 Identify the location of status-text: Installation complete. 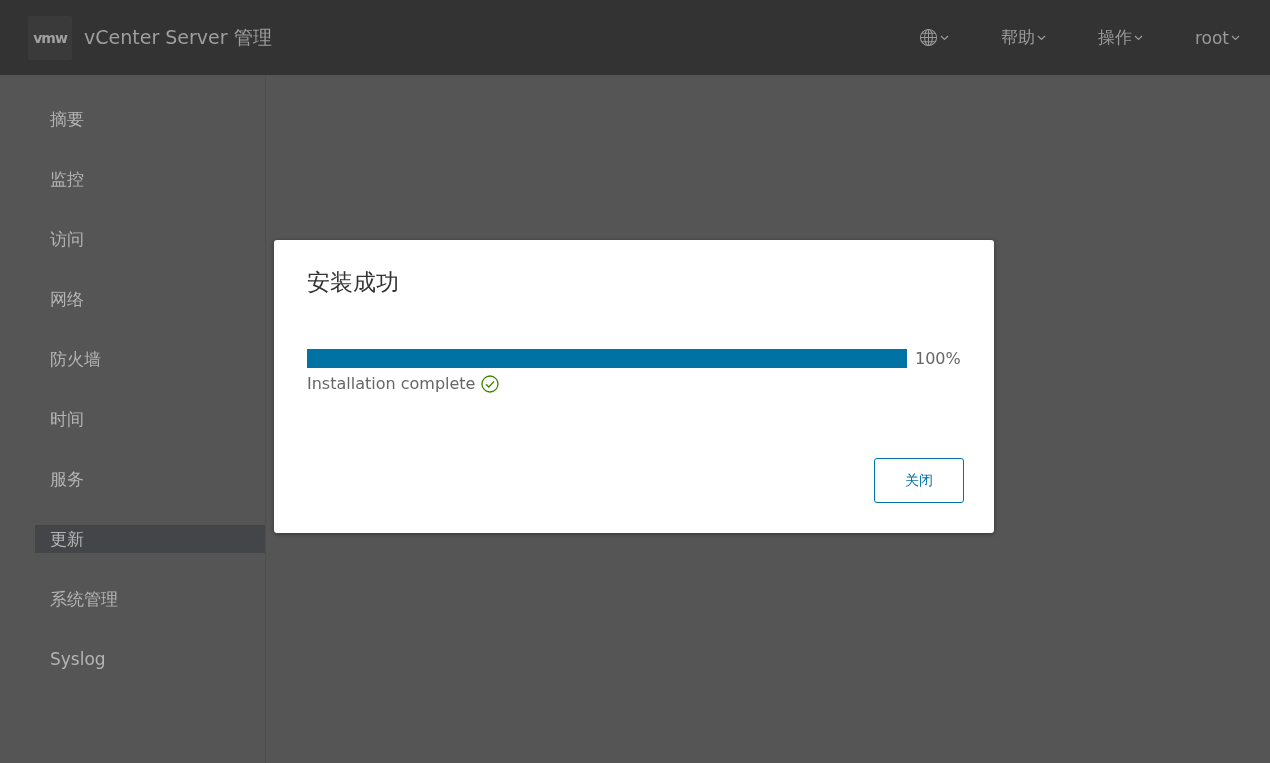
(391, 383).